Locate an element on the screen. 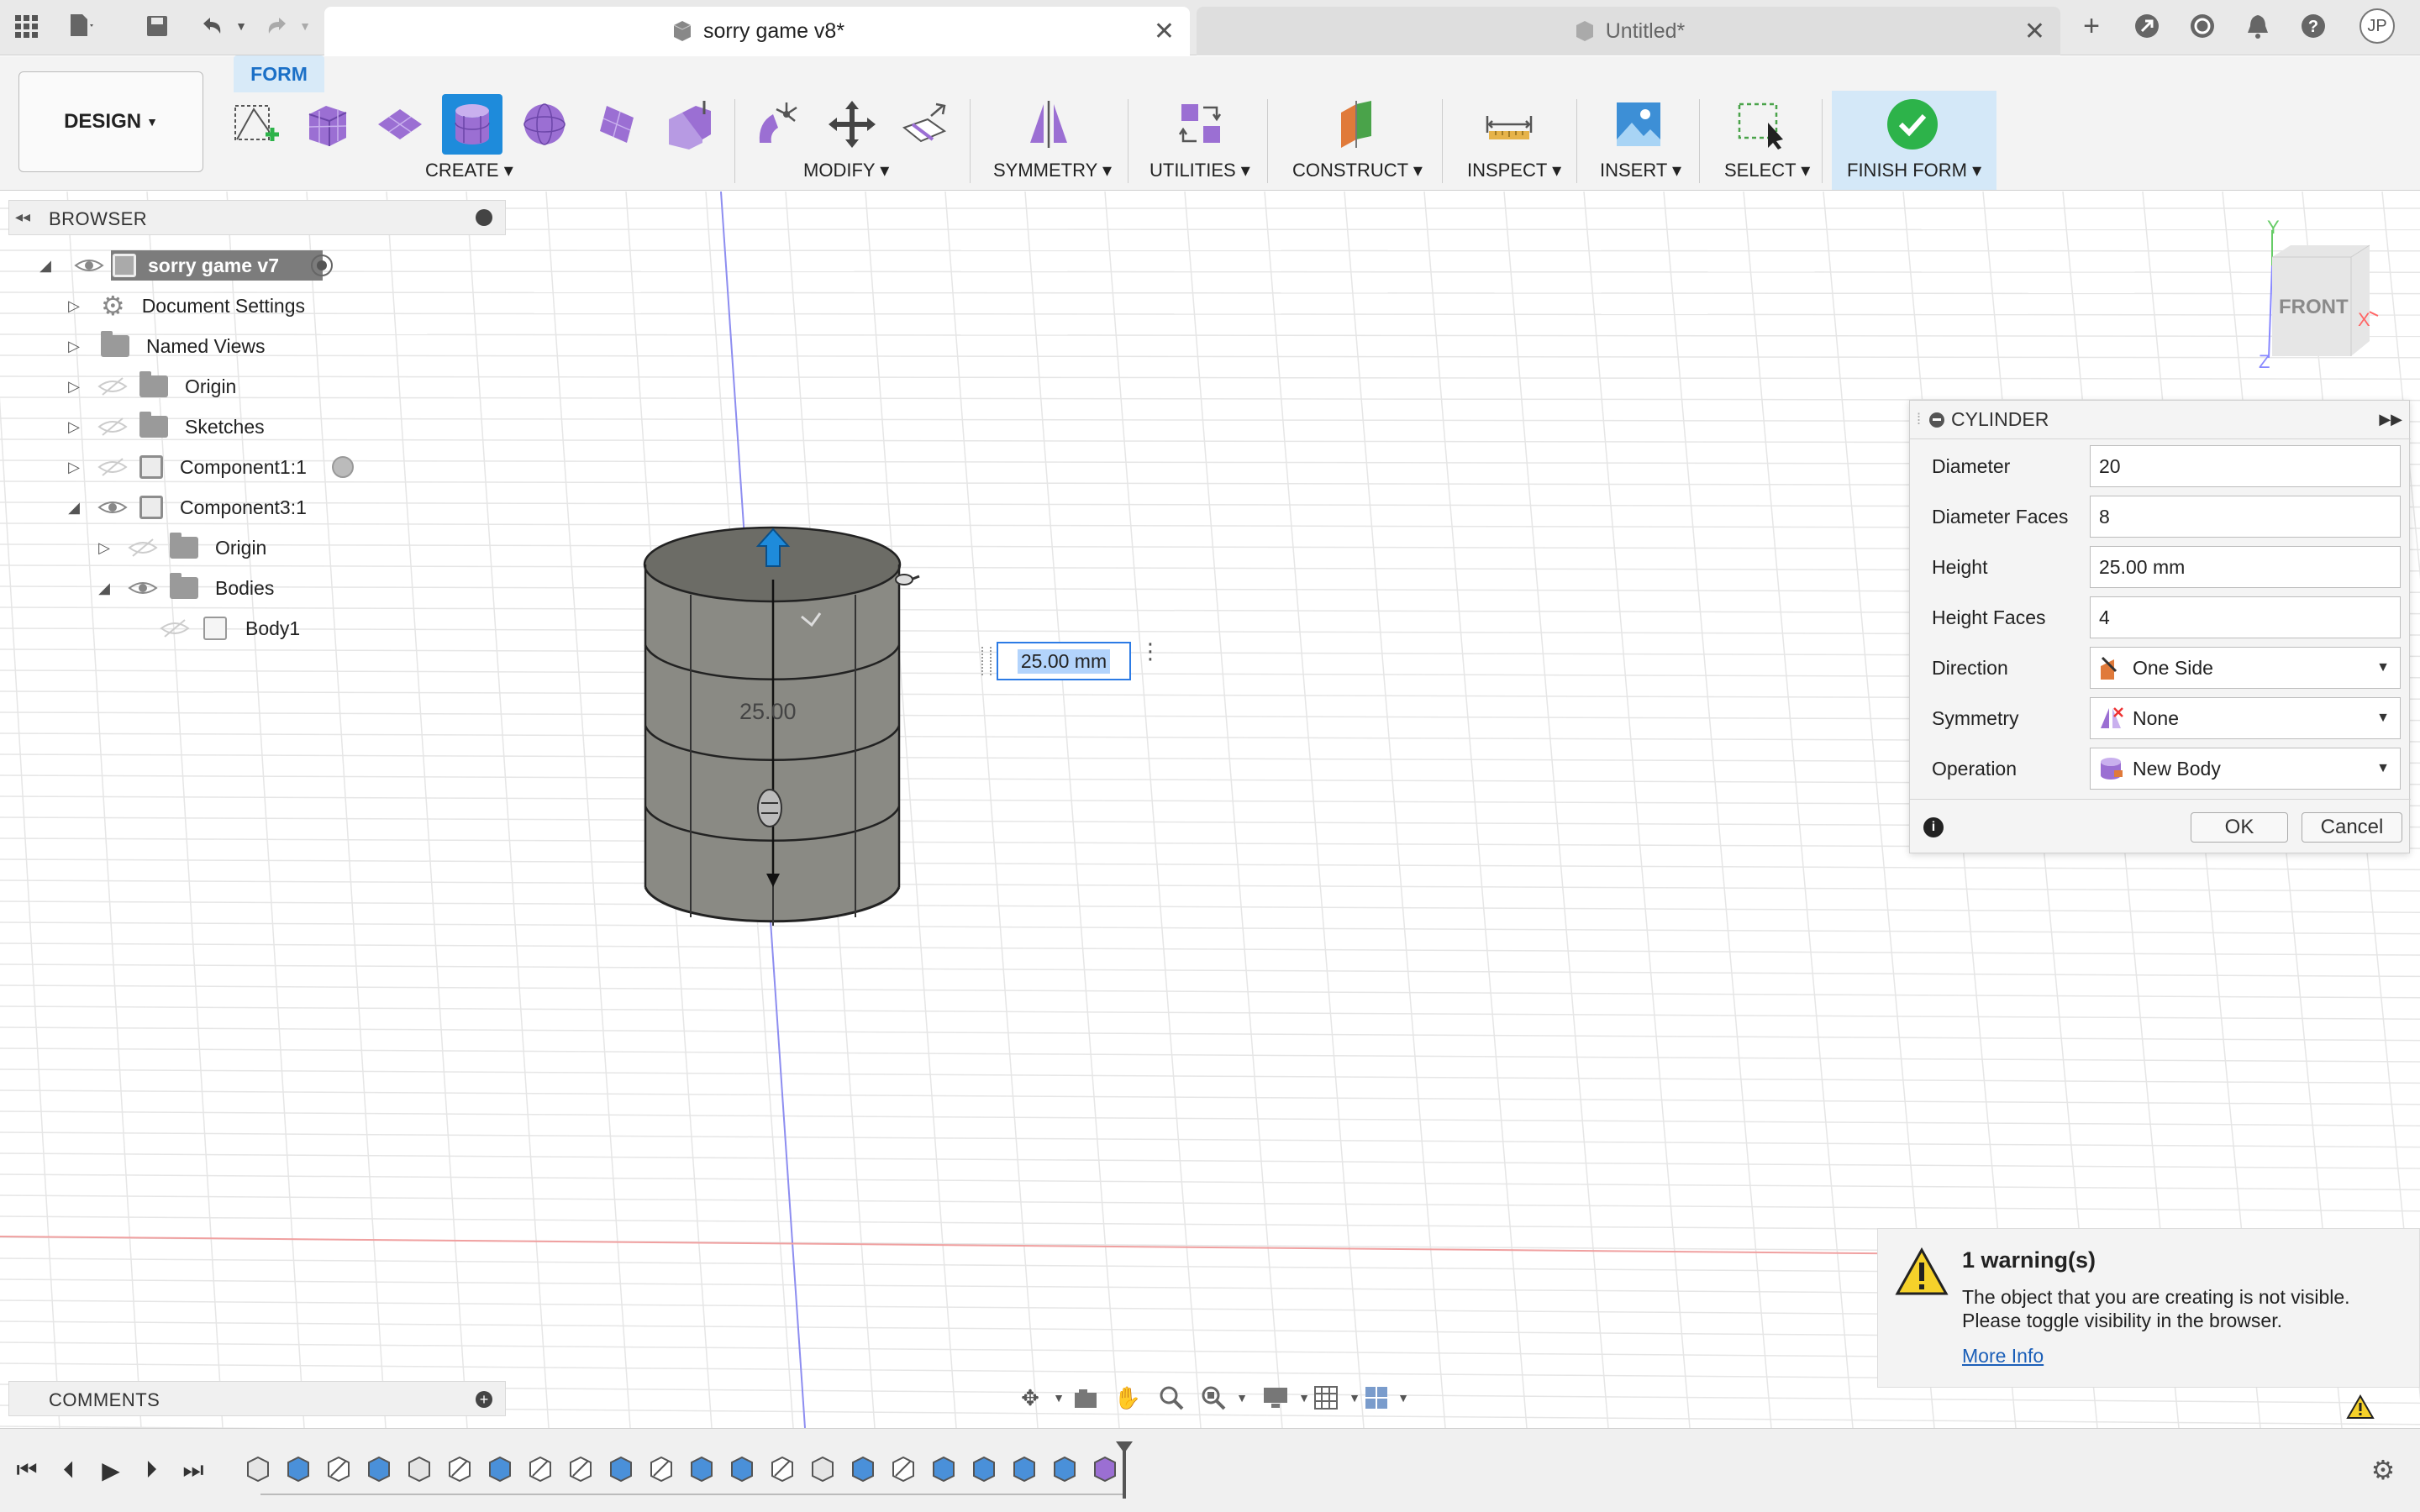 This screenshot has height=1512, width=2420. plane-icon is located at coordinates (400, 124).